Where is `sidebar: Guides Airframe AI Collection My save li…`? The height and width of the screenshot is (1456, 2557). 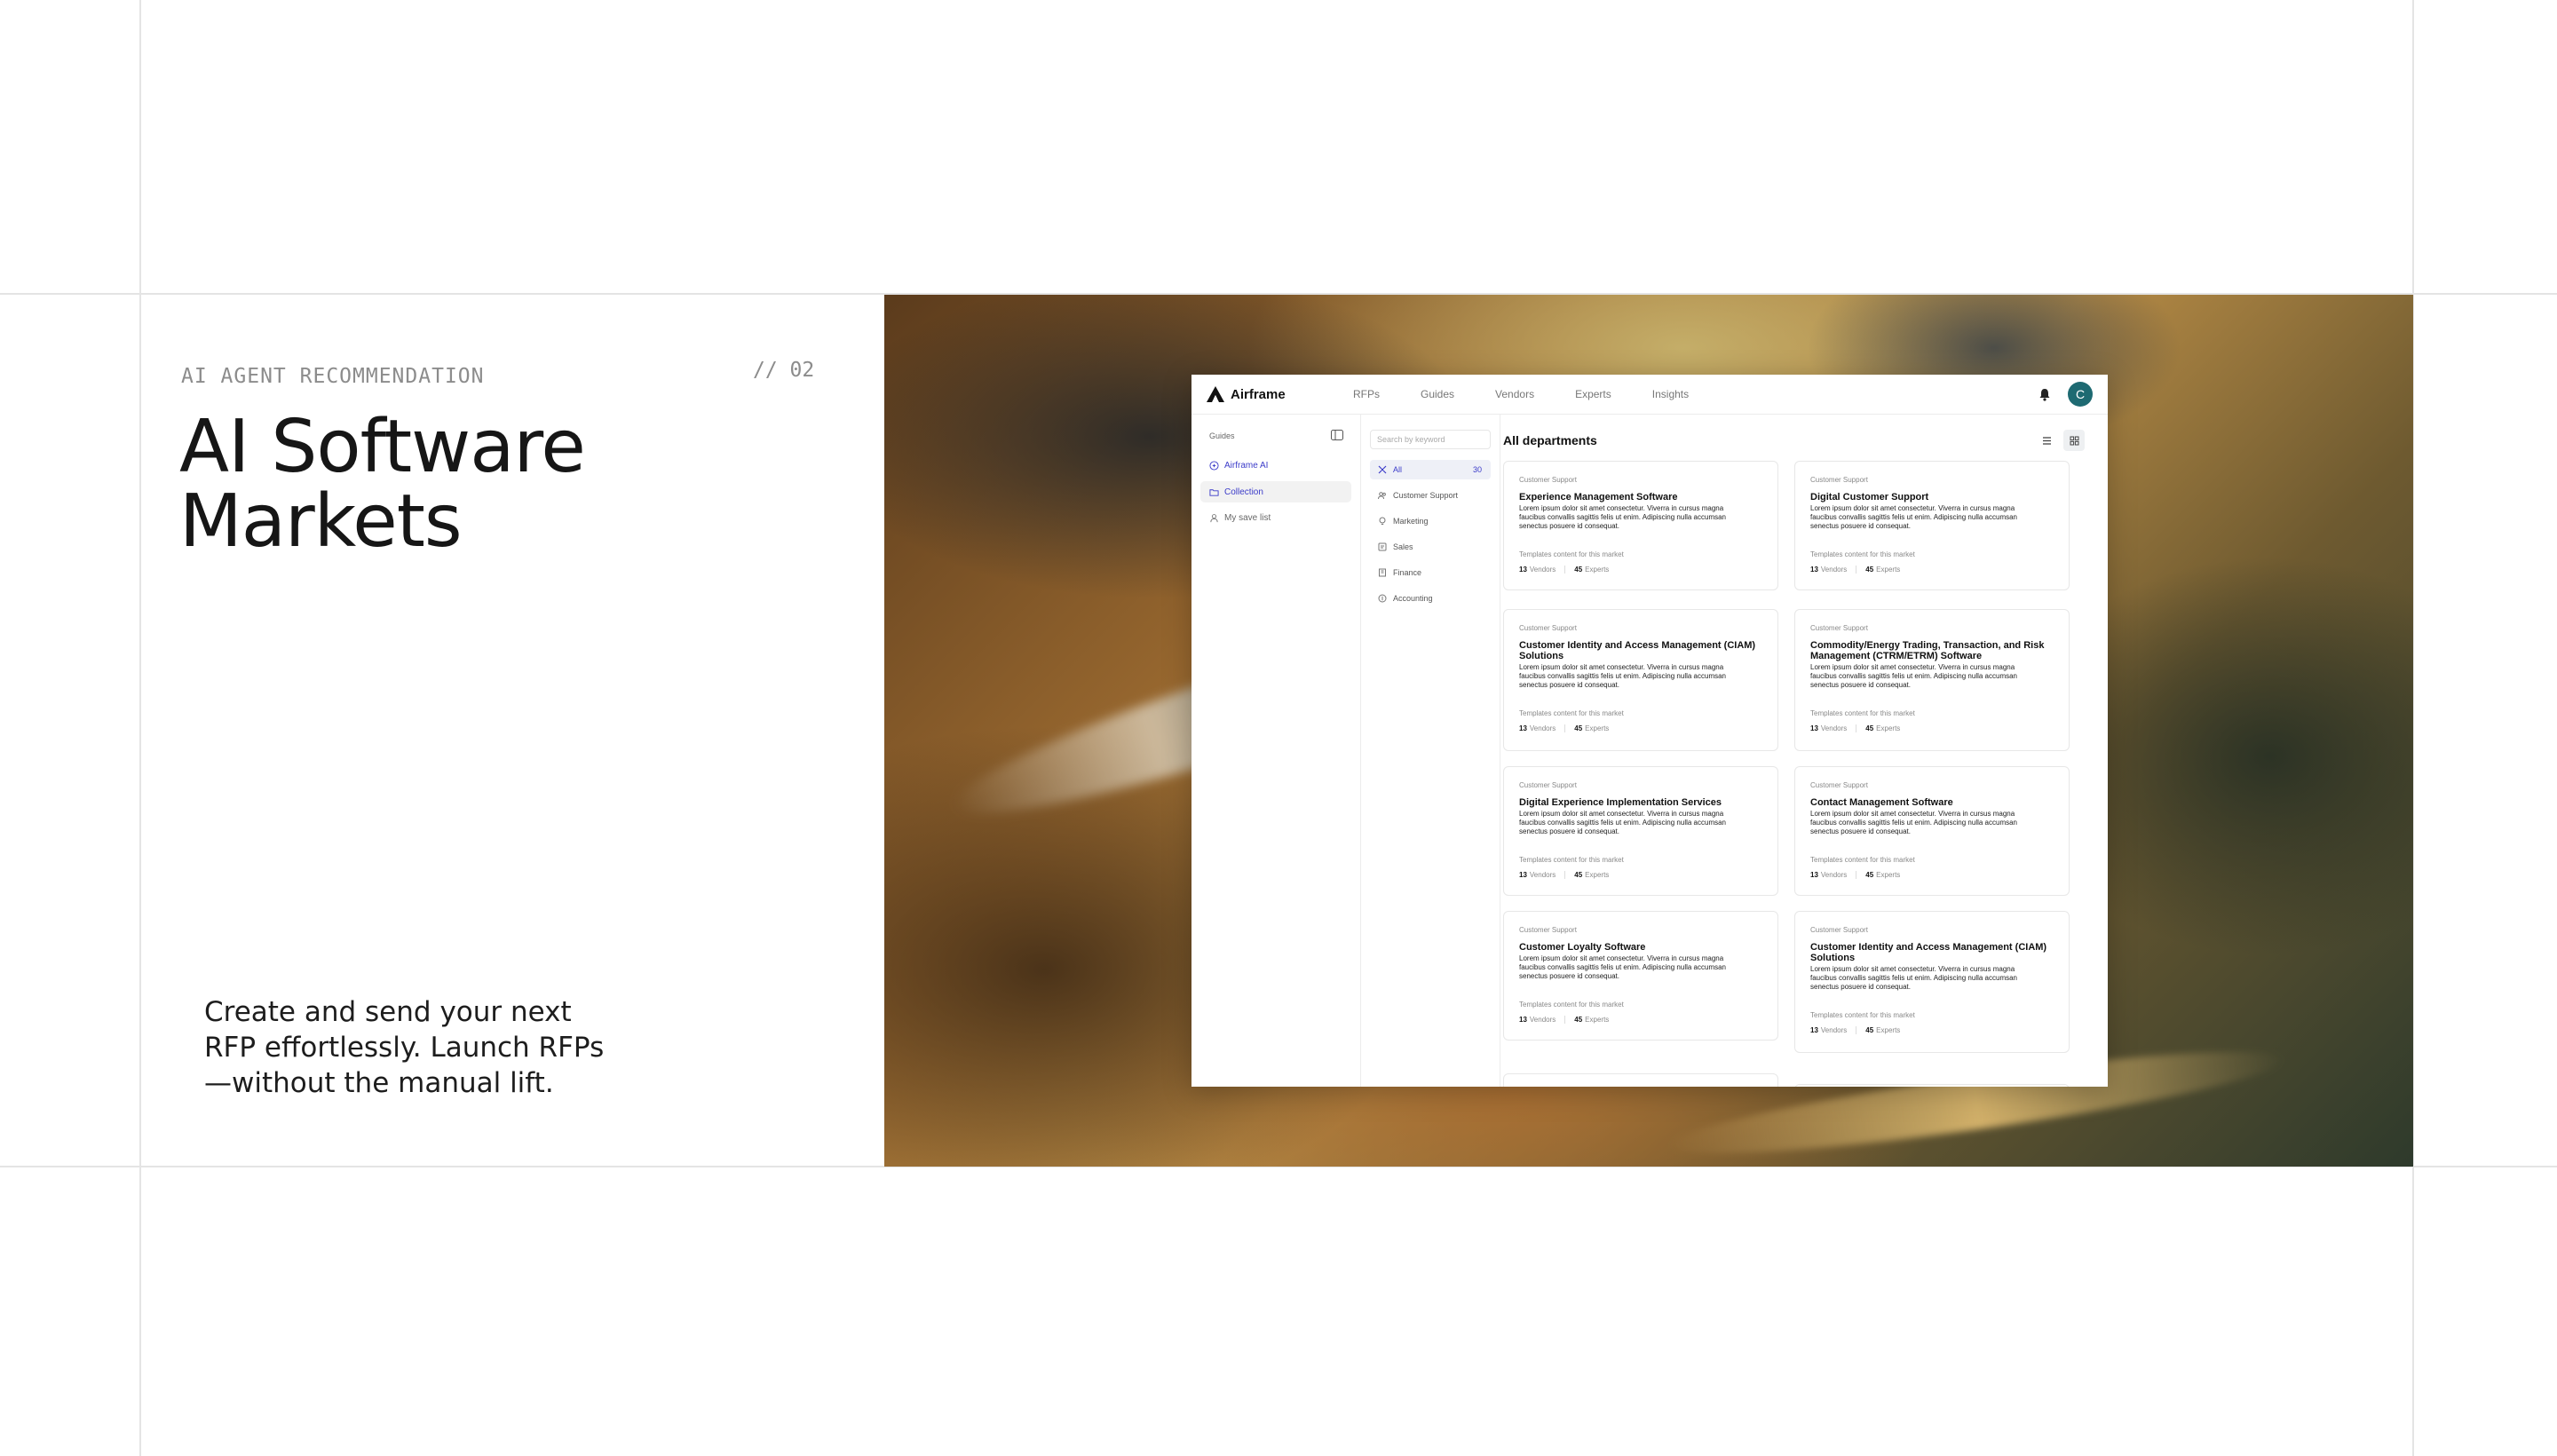
sidebar: Guides Airframe AI Collection My save li… is located at coordinates (1276, 751).